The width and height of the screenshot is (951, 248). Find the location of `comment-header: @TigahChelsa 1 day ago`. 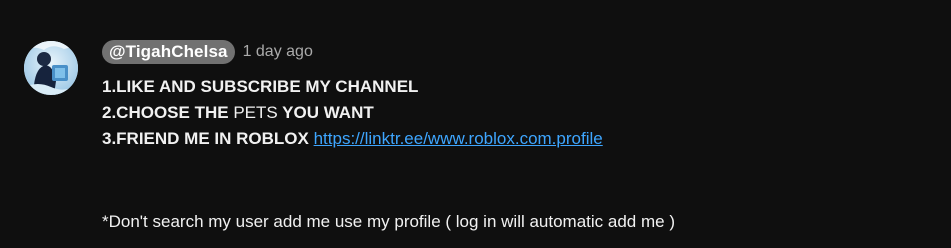

comment-header: @TigahChelsa 1 day ago is located at coordinates (207, 52).